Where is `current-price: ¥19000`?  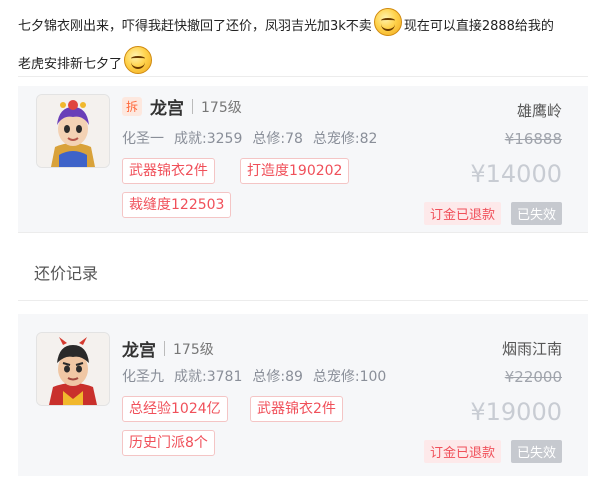
current-price: ¥19000 is located at coordinates (516, 412).